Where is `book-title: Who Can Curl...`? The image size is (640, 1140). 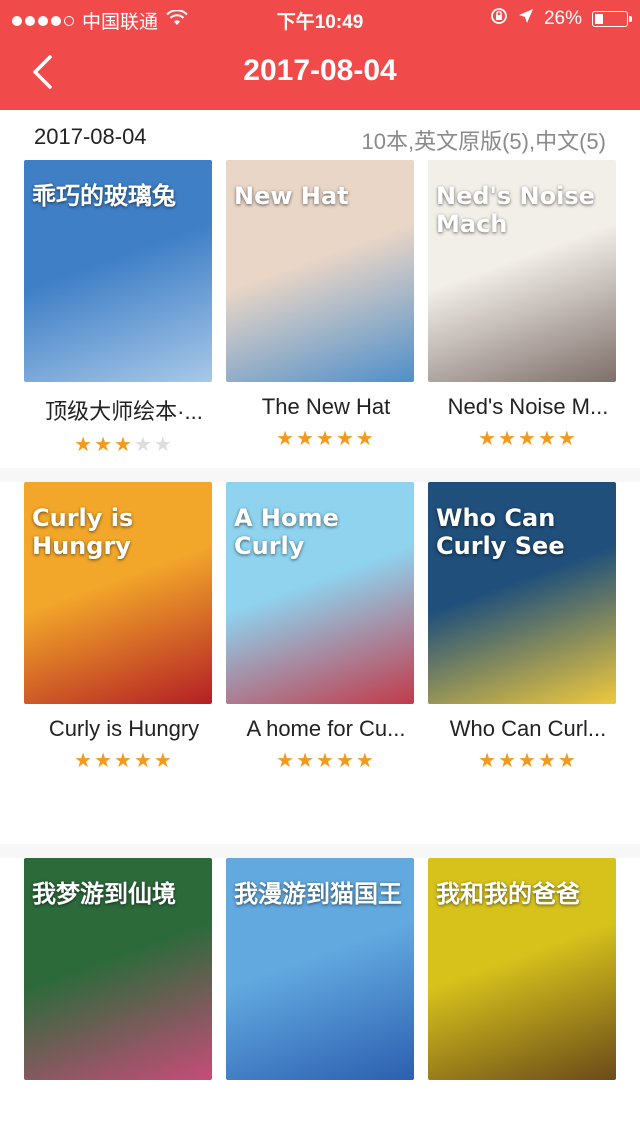 book-title: Who Can Curl... is located at coordinates (528, 729).